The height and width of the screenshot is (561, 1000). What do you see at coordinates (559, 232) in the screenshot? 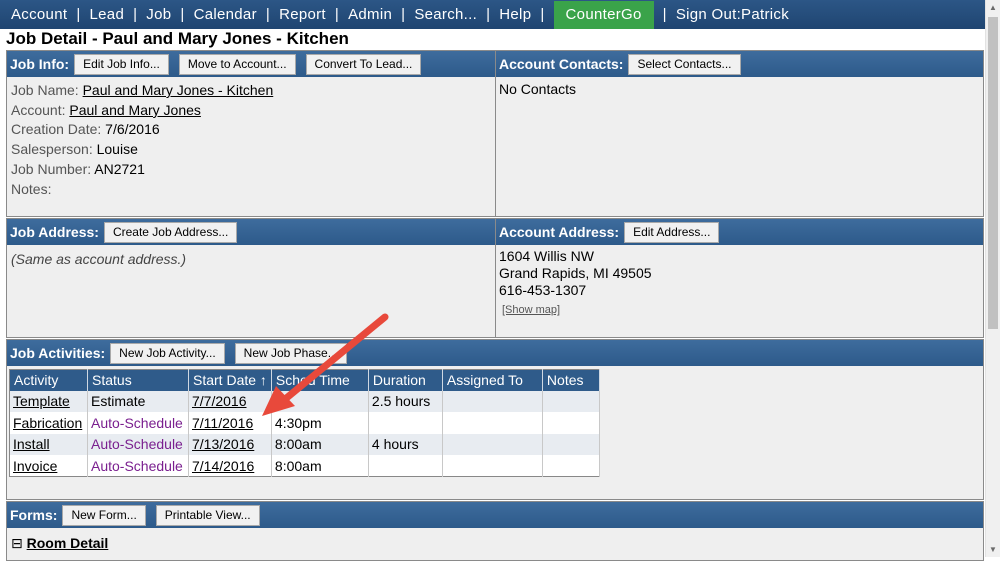
I see `account-address-title: Account Address:` at bounding box center [559, 232].